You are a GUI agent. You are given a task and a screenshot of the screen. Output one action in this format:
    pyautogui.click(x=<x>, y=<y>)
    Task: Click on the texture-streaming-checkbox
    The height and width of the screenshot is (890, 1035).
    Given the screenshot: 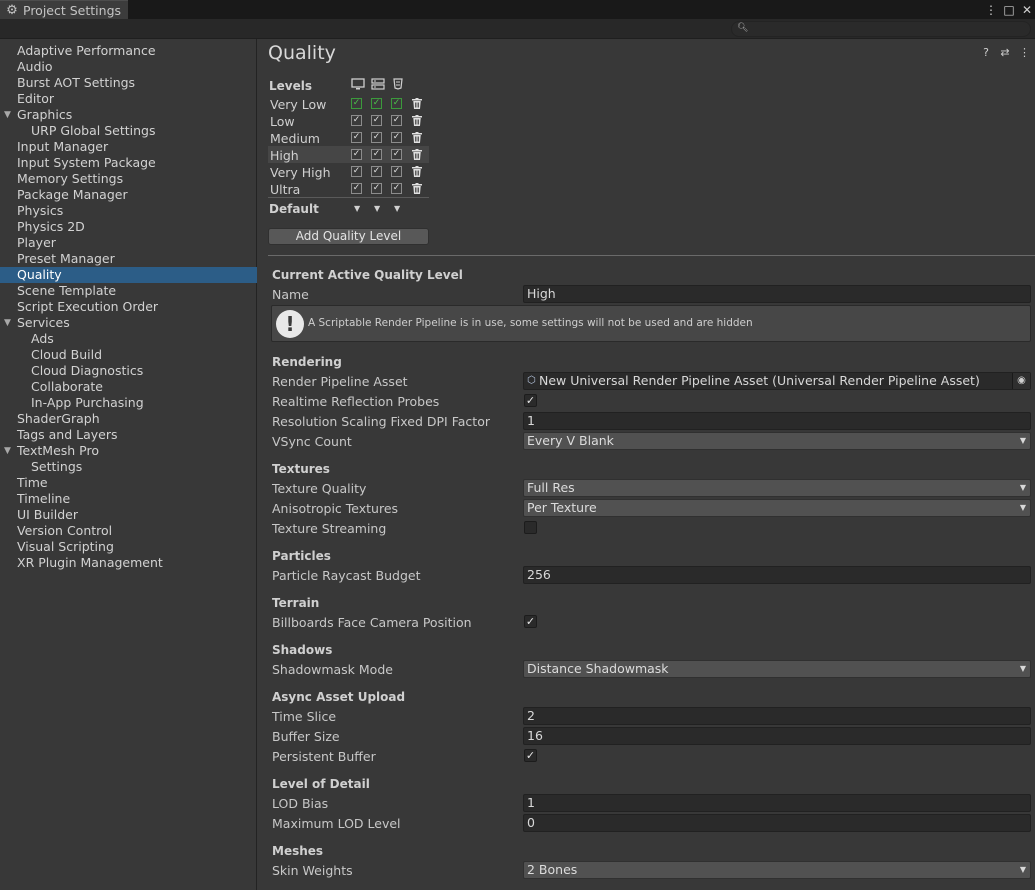 What is the action you would take?
    pyautogui.click(x=530, y=527)
    